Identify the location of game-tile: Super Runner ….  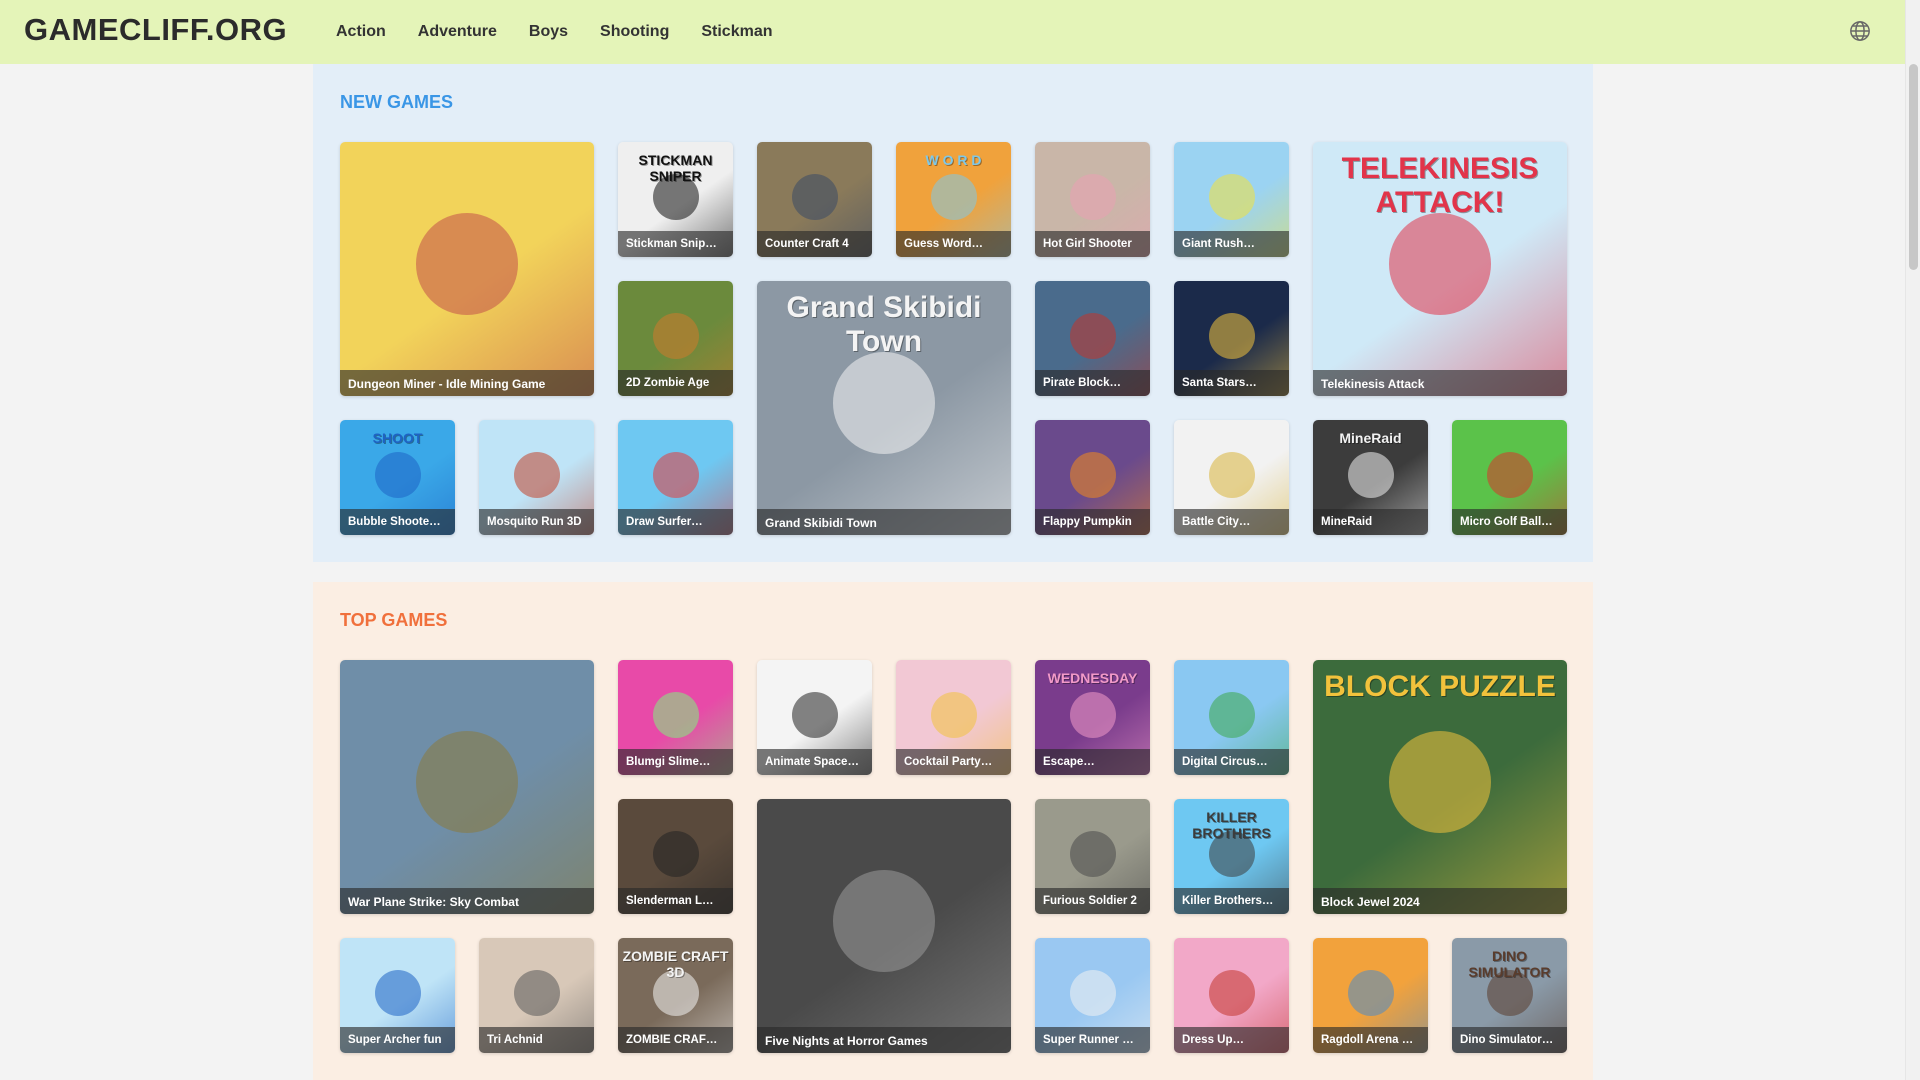
(1092, 995).